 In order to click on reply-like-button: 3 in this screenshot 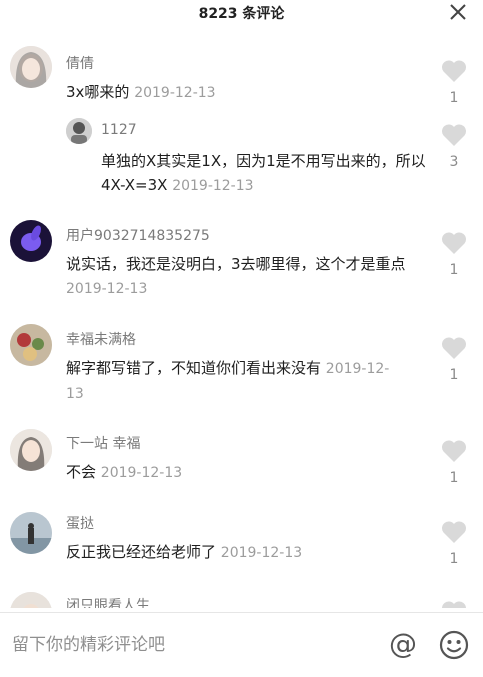, I will do `click(454, 146)`.